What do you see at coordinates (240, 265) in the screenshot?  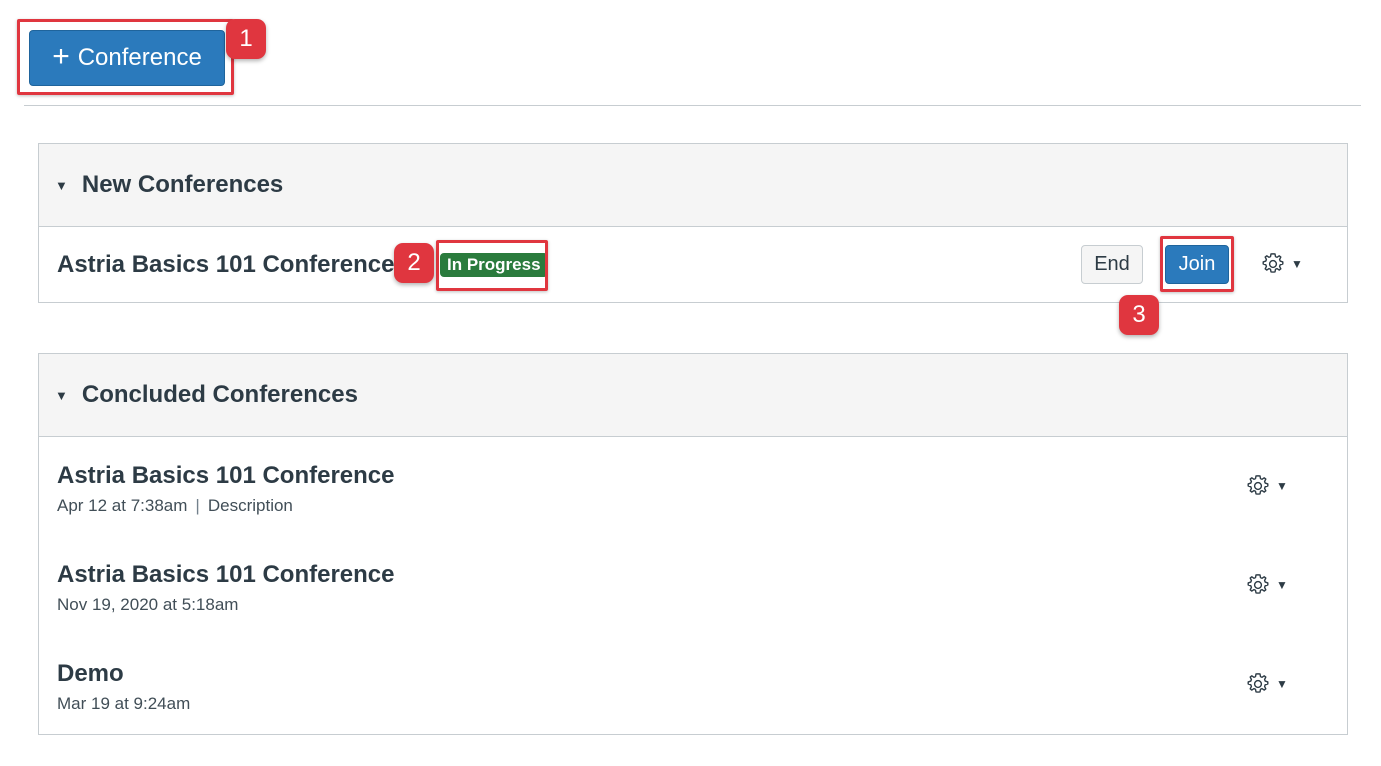 I see `conference-title: Astria Basics 101 Conference te` at bounding box center [240, 265].